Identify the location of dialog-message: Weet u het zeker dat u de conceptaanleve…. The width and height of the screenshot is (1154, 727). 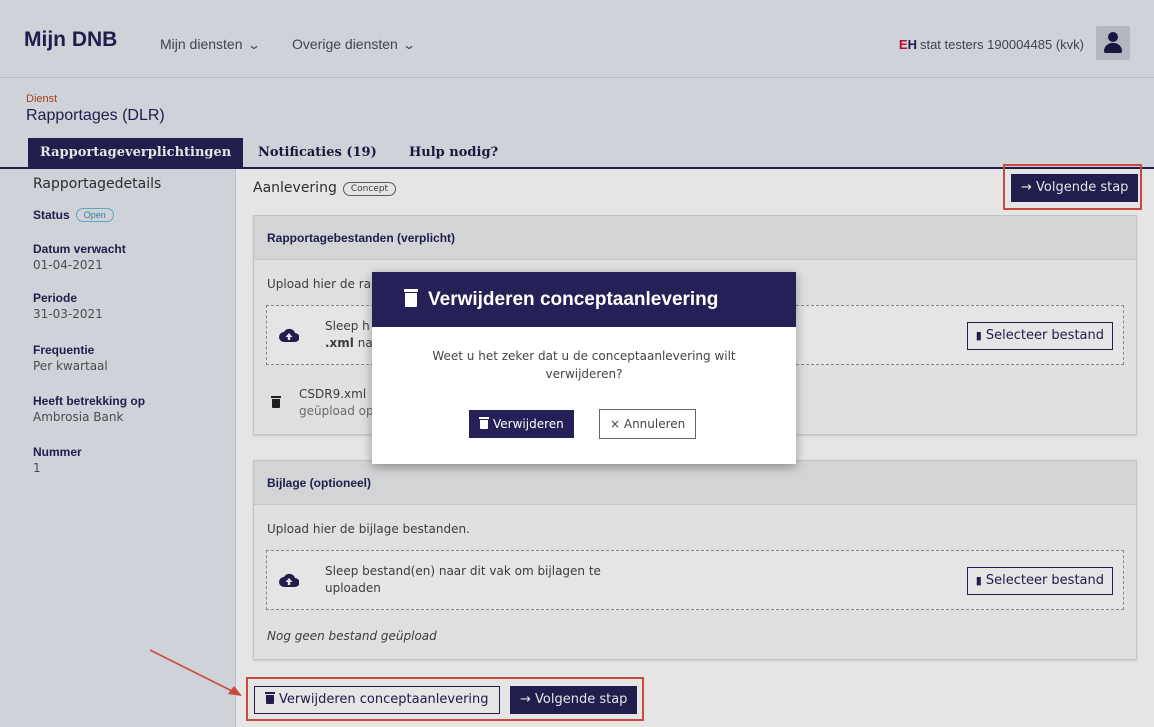
(584, 365).